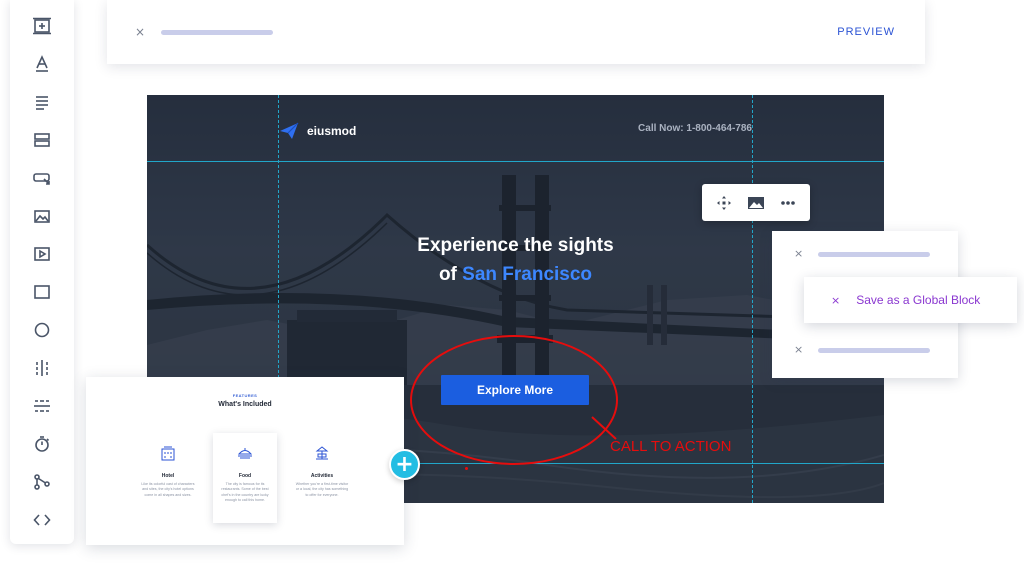 This screenshot has width=1024, height=564. I want to click on call-to-action-label: CALL TO ACTION, so click(671, 446).